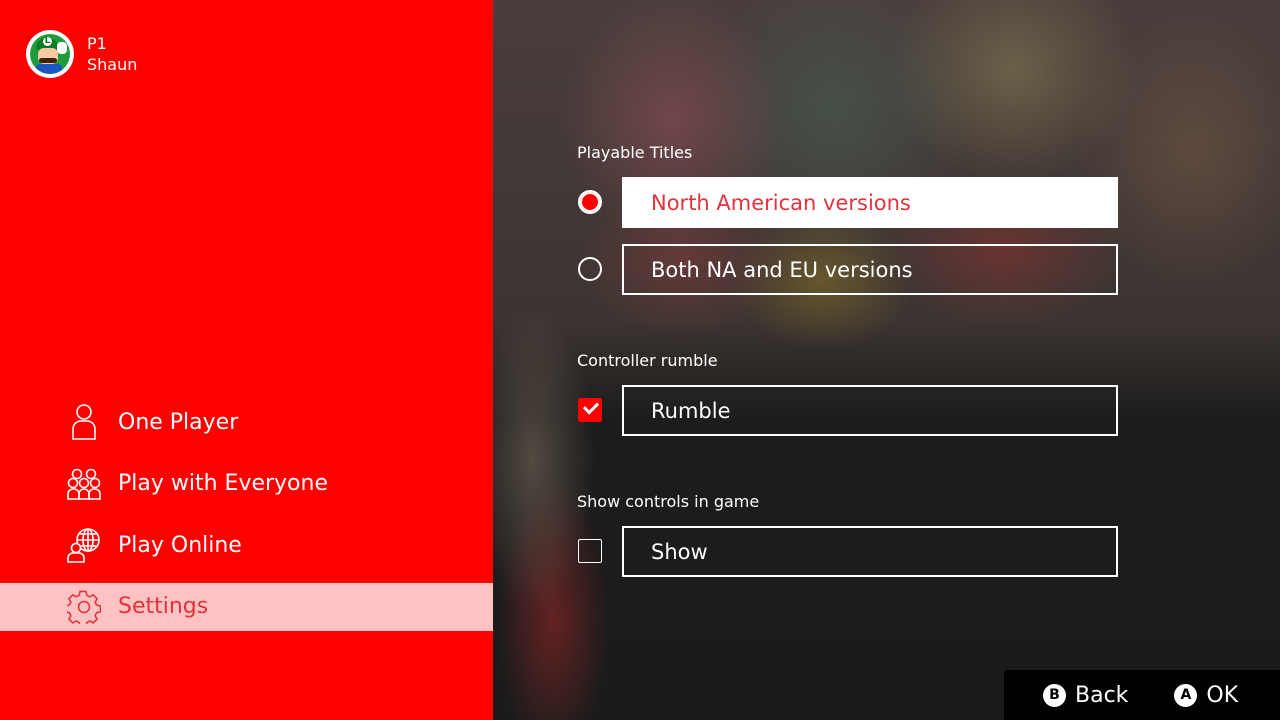 This screenshot has height=720, width=1280. What do you see at coordinates (84, 422) in the screenshot?
I see `person-icon` at bounding box center [84, 422].